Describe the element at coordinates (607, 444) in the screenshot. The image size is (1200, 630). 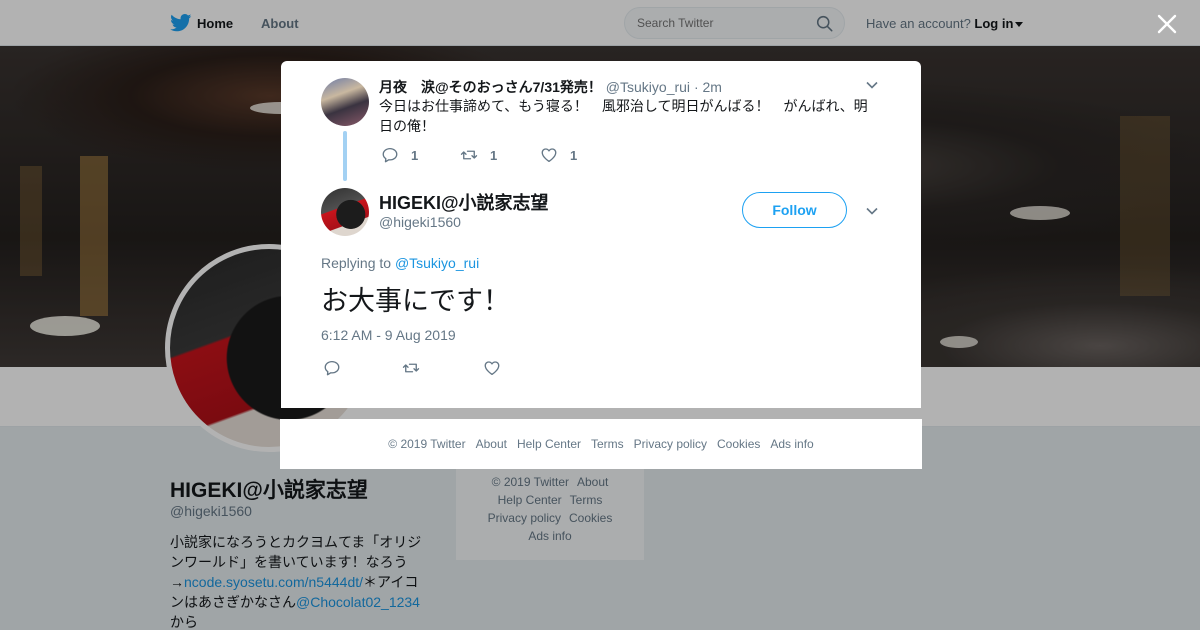
I see `footer-terms-link: Terms` at that location.